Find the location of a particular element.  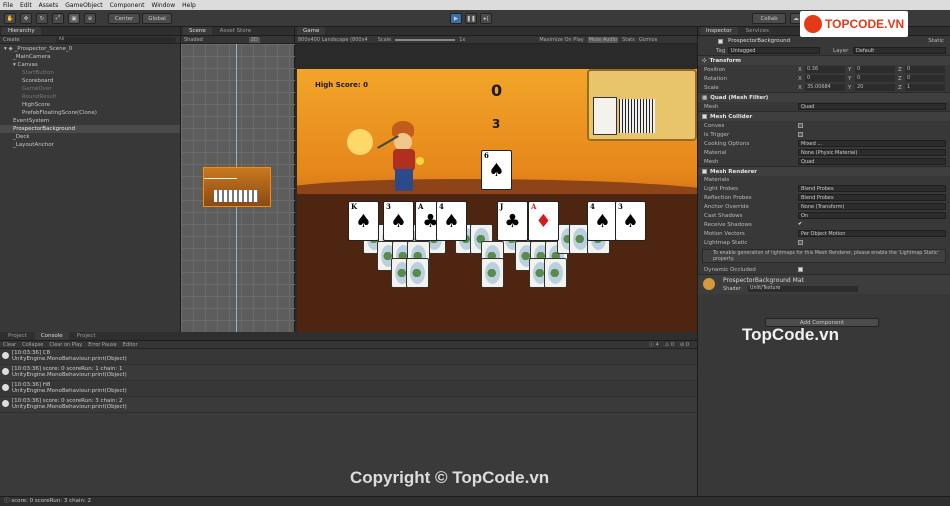

gizmos-dropdown: Gizmos is located at coordinates (648, 40).